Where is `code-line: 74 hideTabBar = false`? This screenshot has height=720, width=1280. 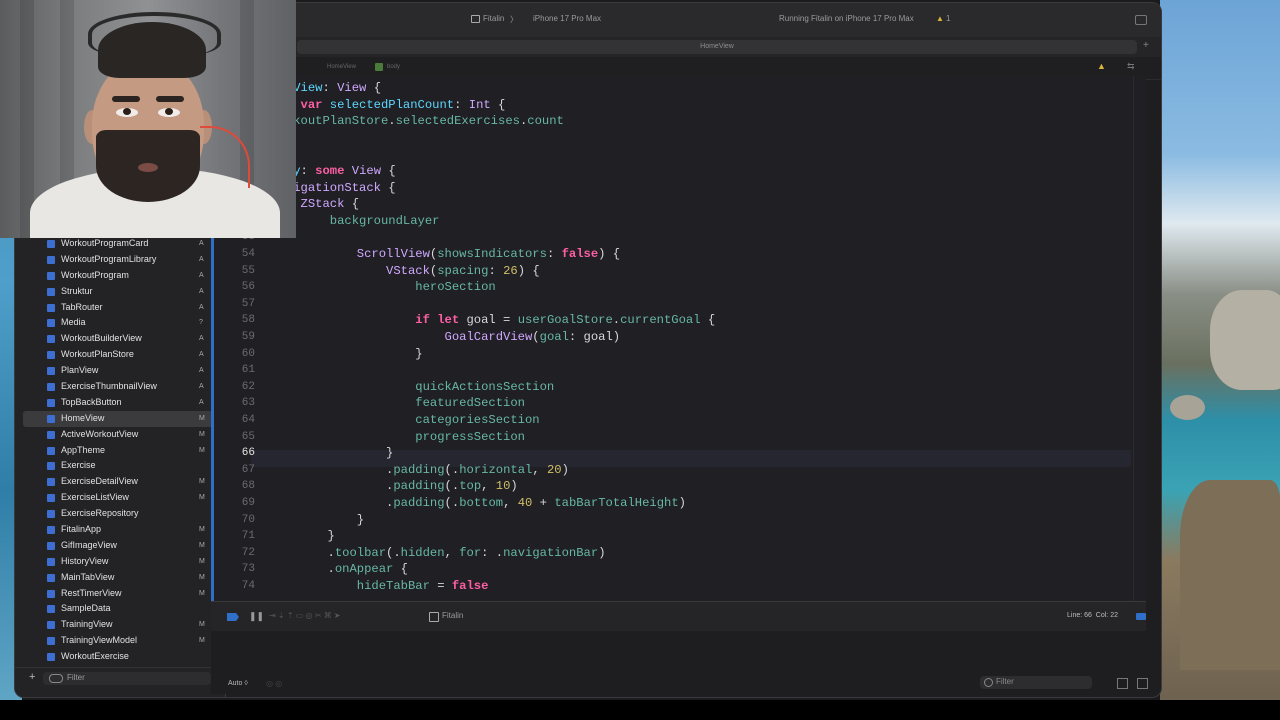 code-line: 74 hideTabBar = false is located at coordinates (661, 586).